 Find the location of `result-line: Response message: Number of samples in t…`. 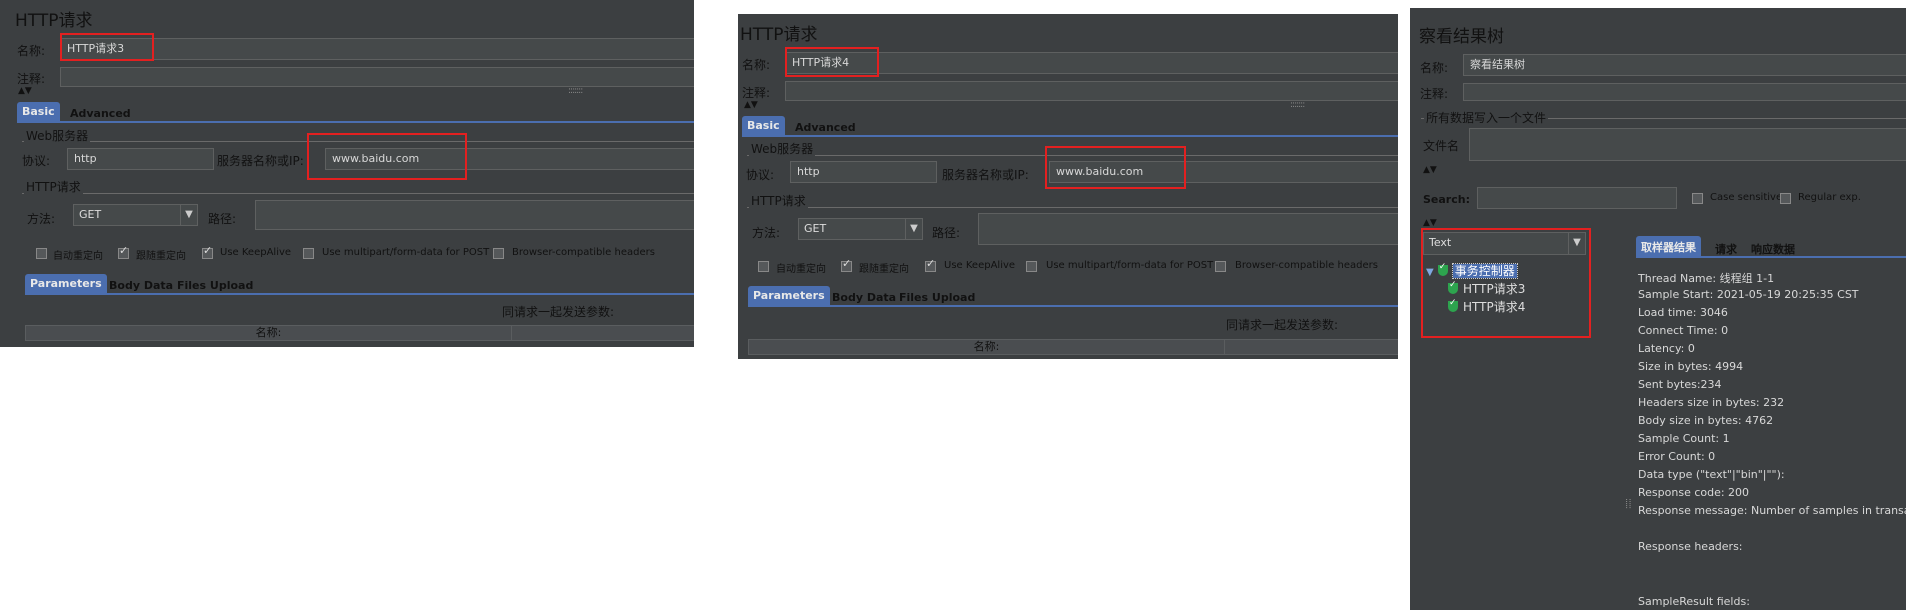

result-line: Response message: Number of samples in t… is located at coordinates (1772, 510).